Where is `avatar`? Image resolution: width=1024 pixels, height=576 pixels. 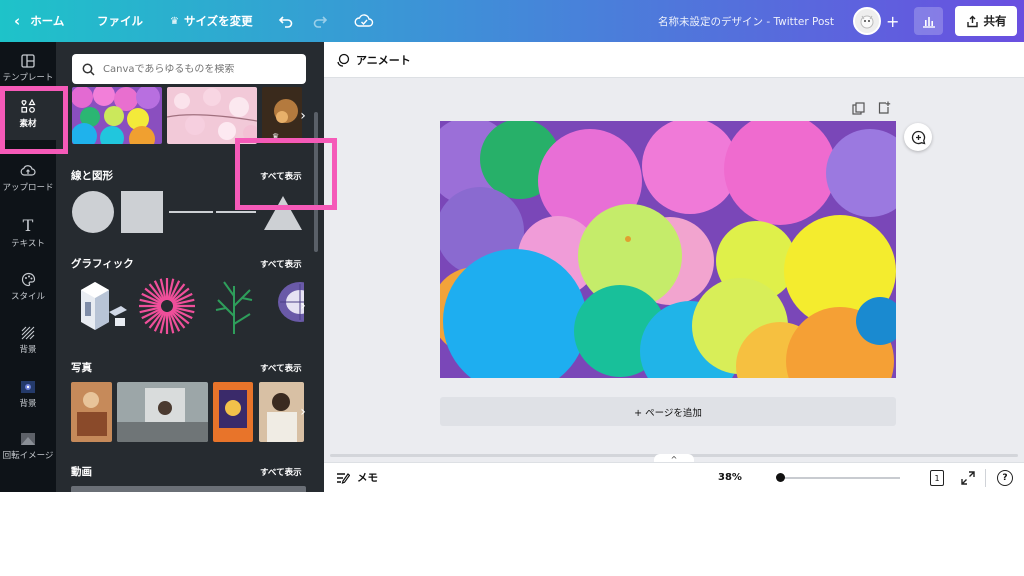 avatar is located at coordinates (867, 21).